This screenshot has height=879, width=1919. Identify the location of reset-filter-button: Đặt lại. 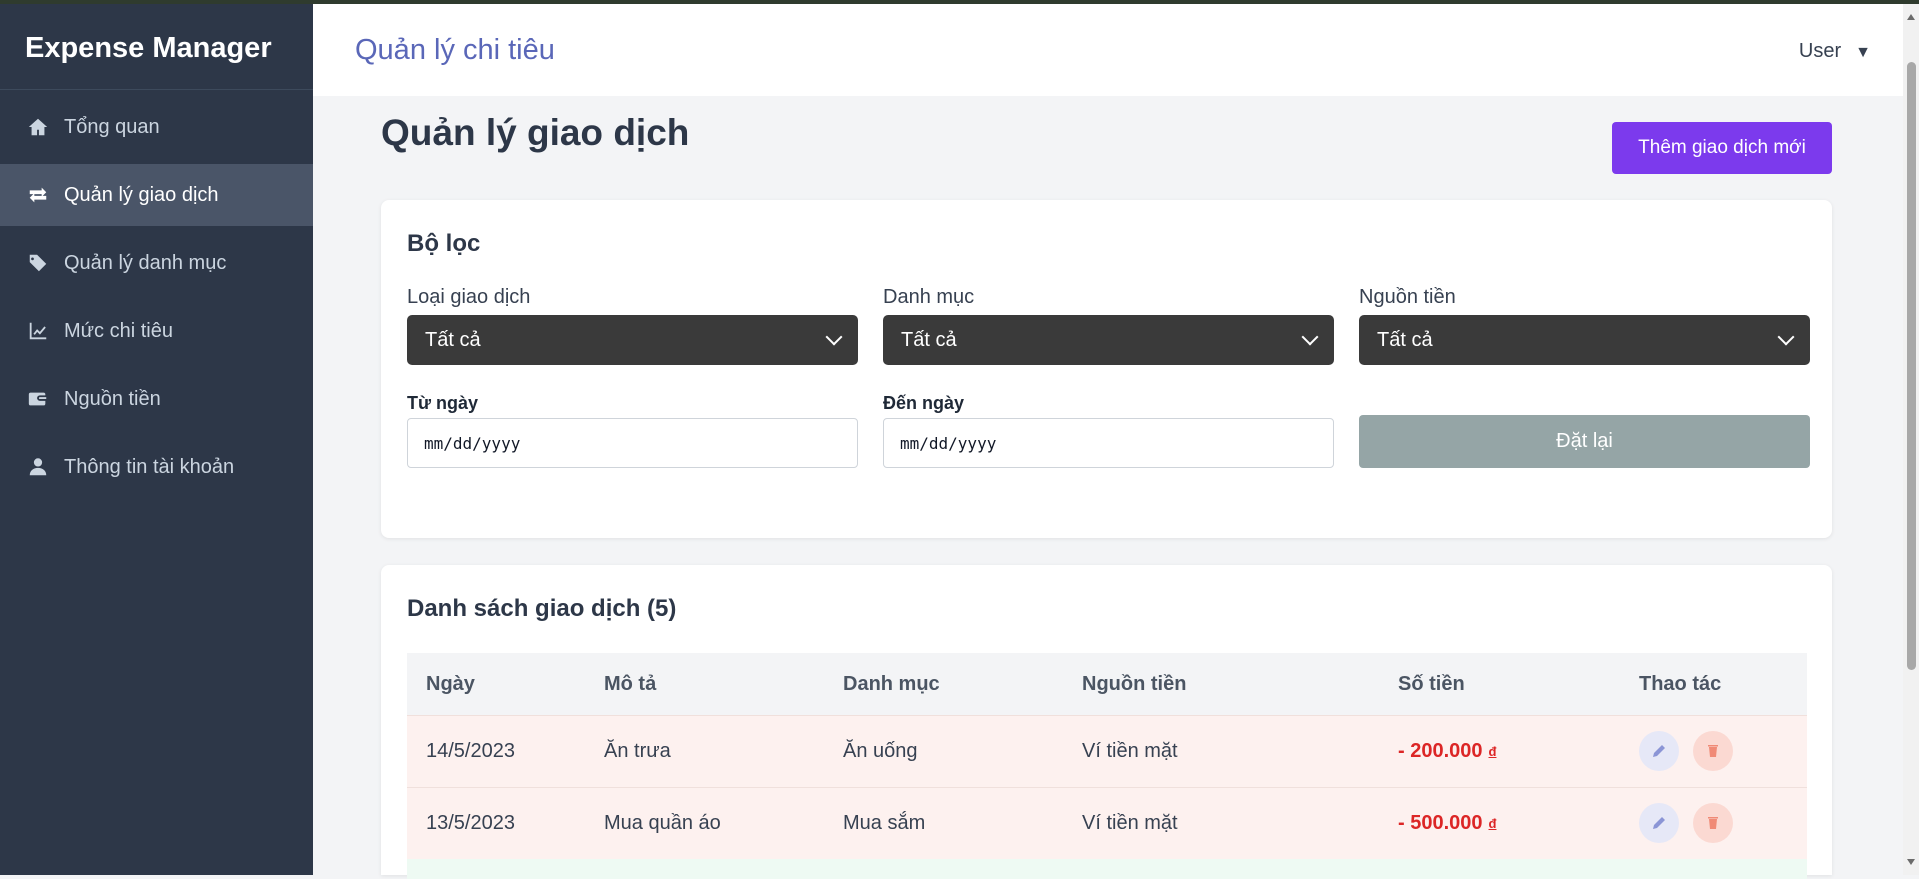
(1584, 441).